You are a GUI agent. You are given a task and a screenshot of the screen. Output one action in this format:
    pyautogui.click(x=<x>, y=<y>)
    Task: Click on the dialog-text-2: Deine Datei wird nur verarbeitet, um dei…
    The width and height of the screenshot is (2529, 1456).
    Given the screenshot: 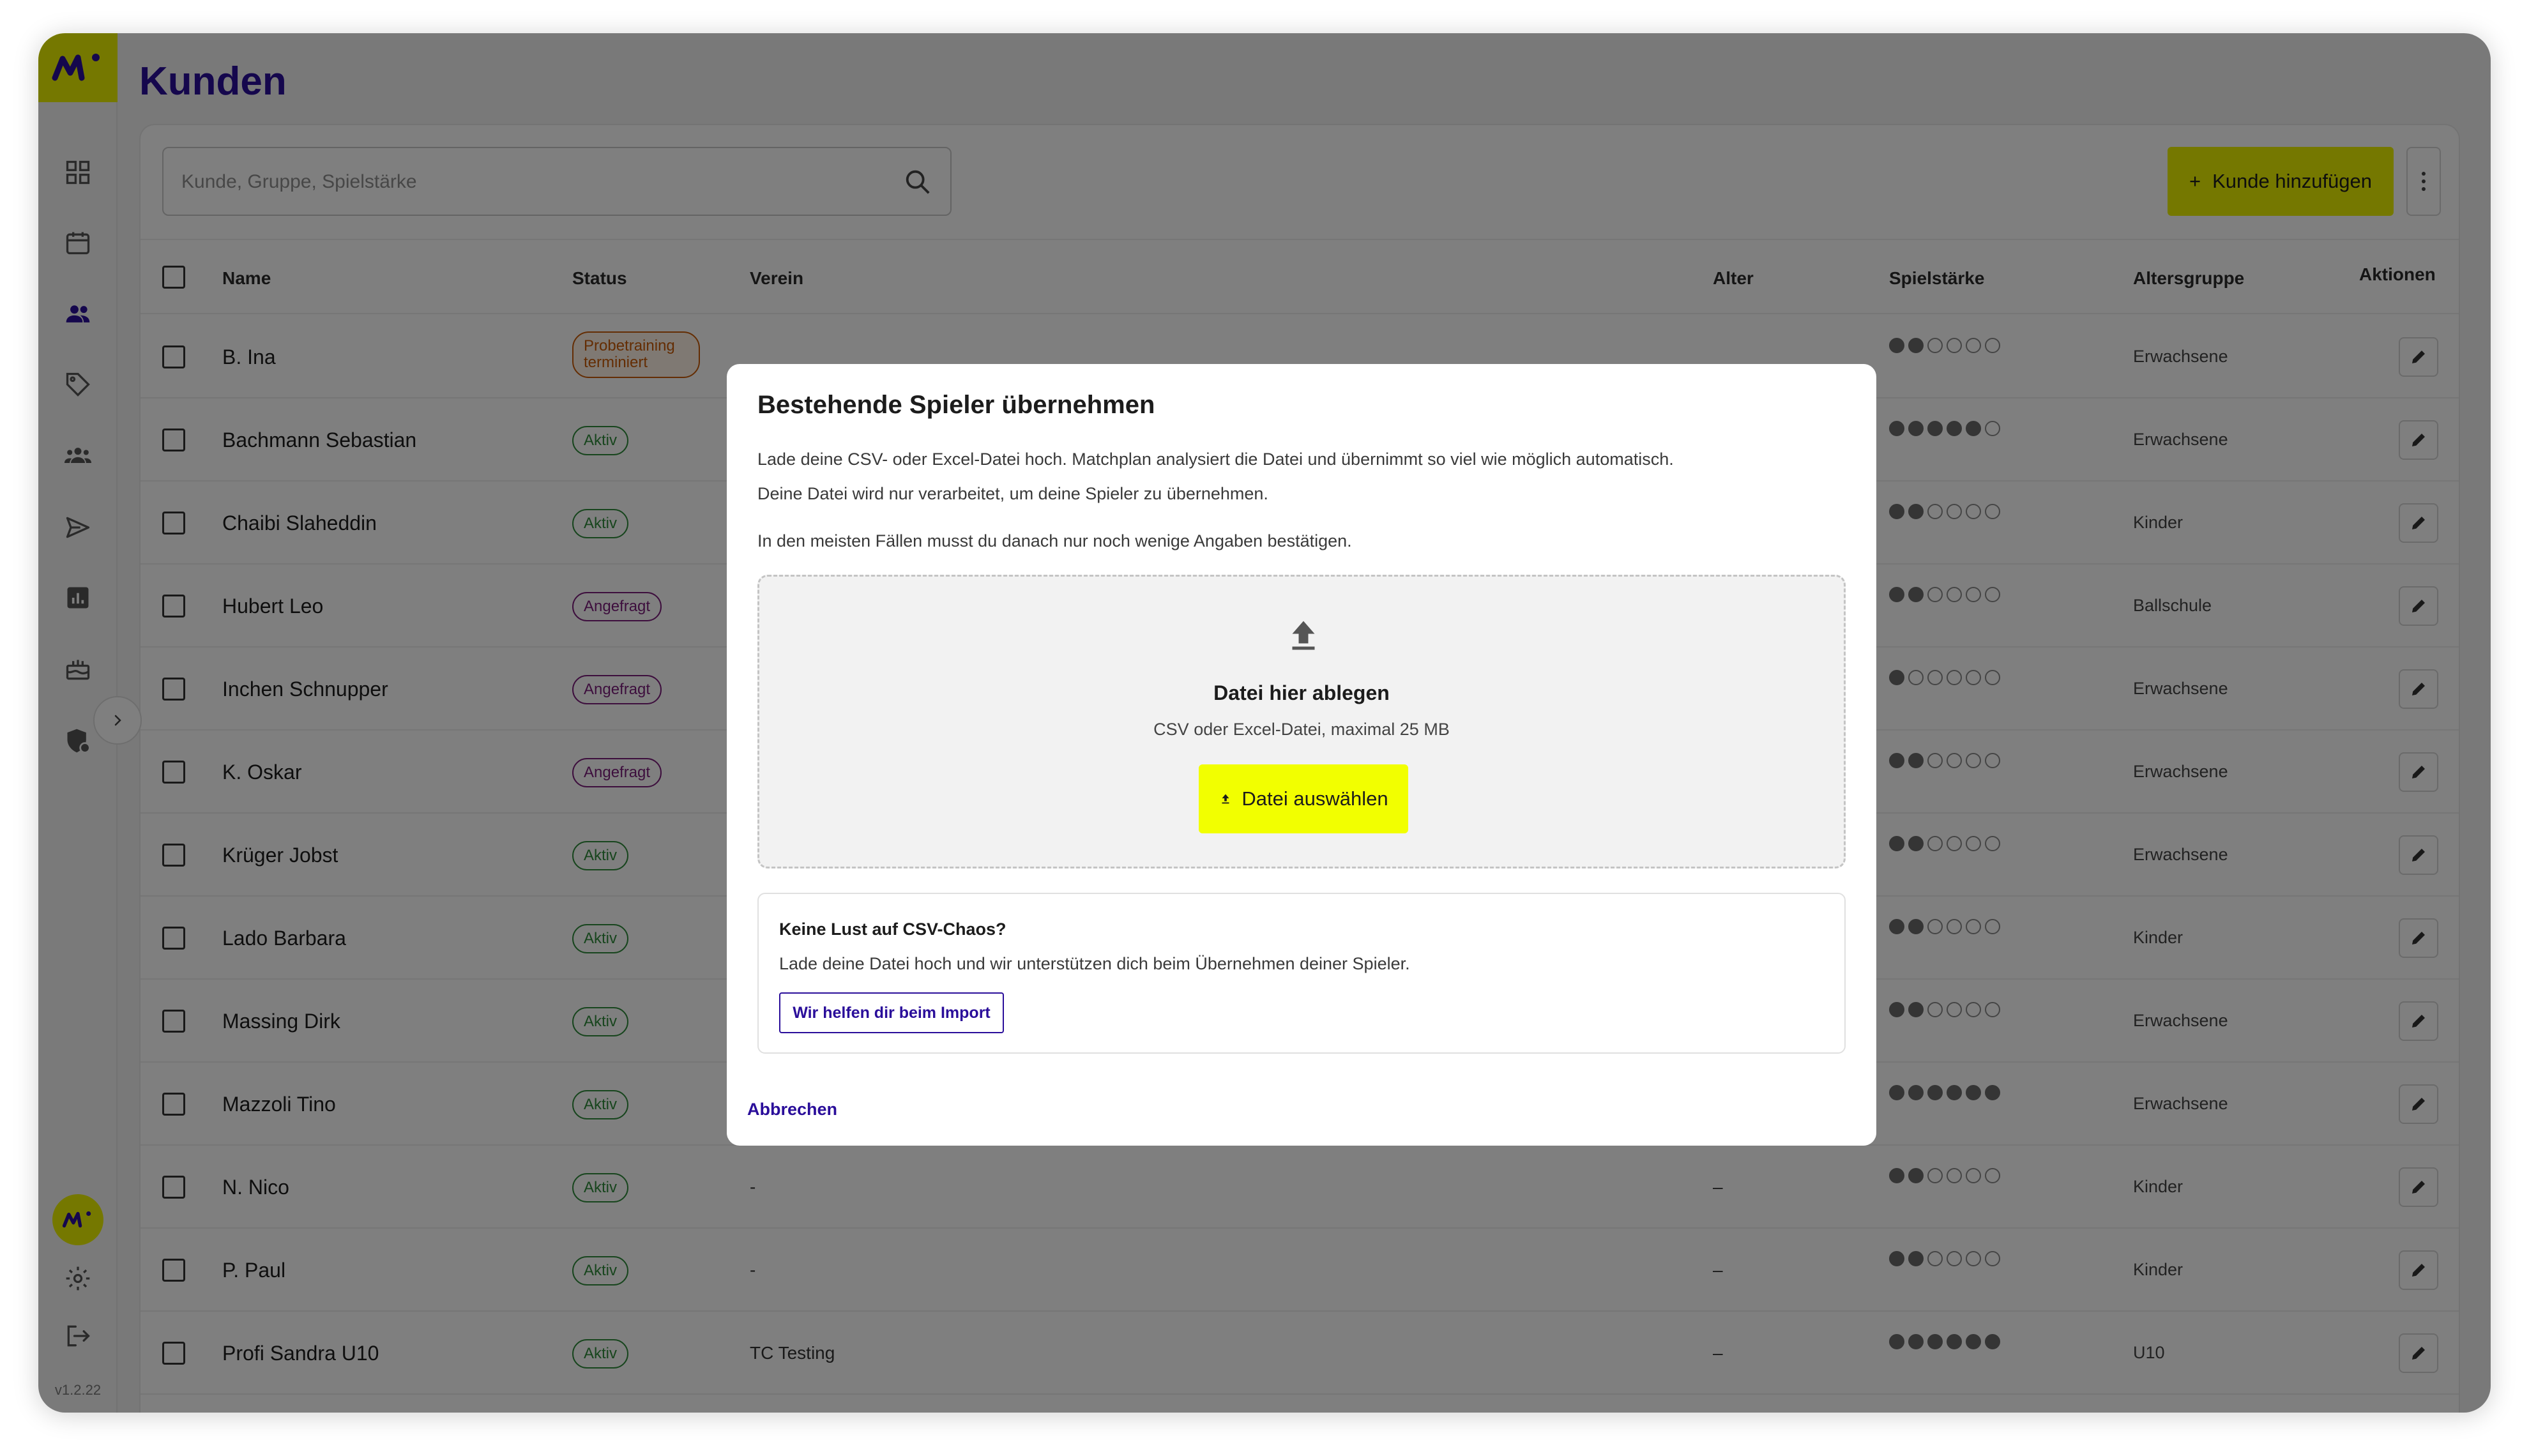 What is the action you would take?
    pyautogui.click(x=1013, y=493)
    